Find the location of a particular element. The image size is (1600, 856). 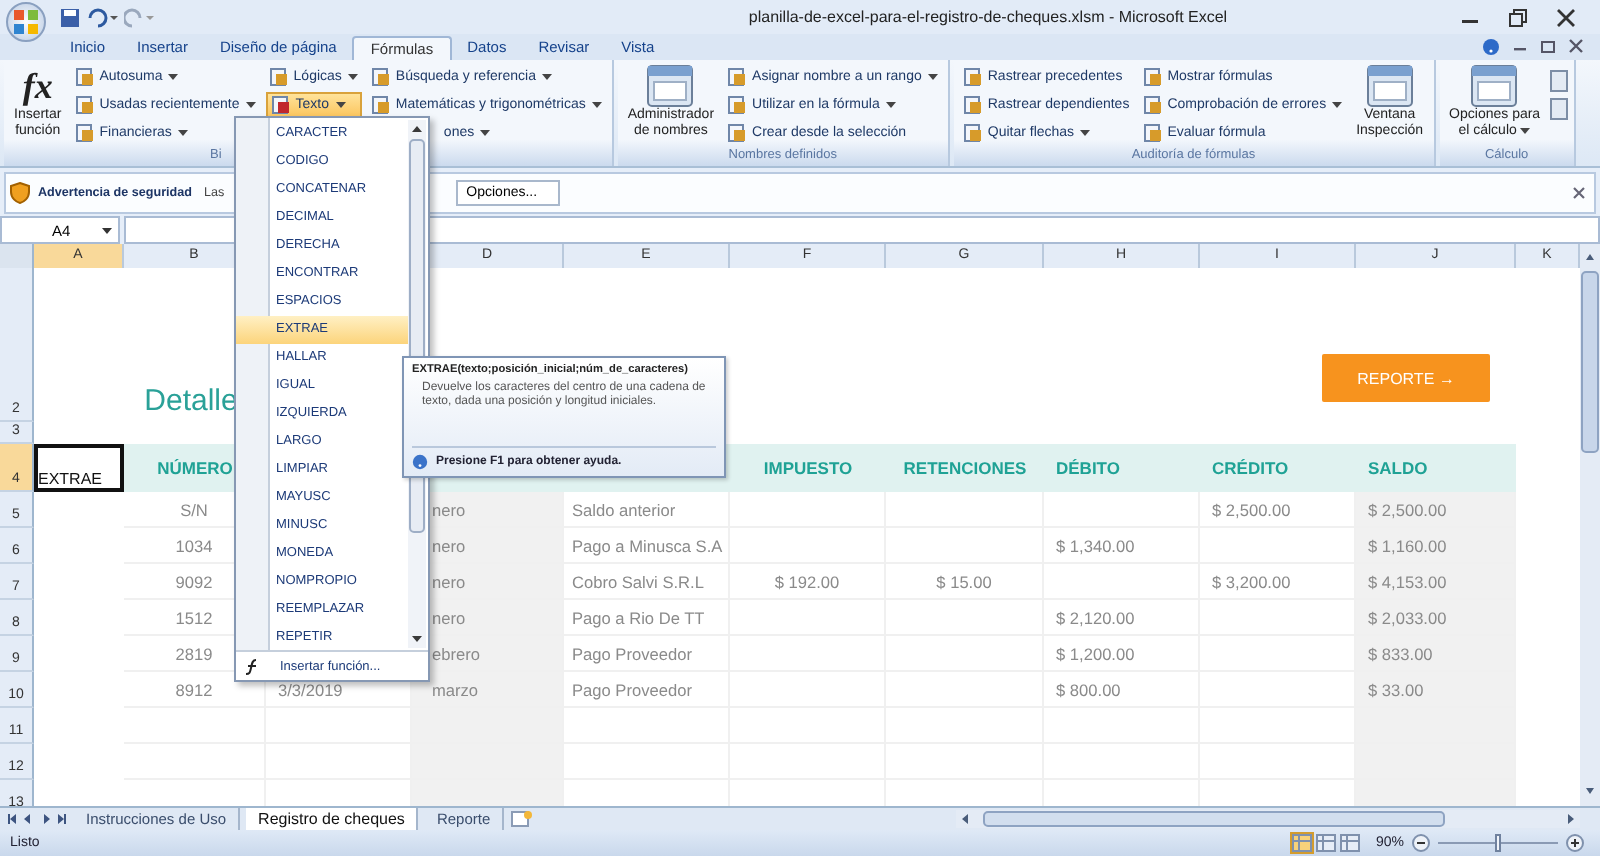

header-cell: CRÉDITO is located at coordinates (1278, 468).